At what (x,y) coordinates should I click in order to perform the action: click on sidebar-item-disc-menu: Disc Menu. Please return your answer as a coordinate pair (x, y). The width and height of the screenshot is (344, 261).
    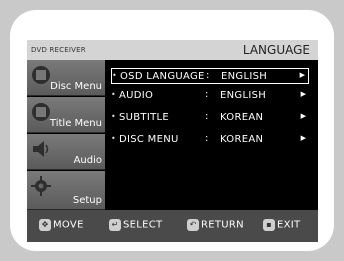
    Looking at the image, I should click on (66, 78).